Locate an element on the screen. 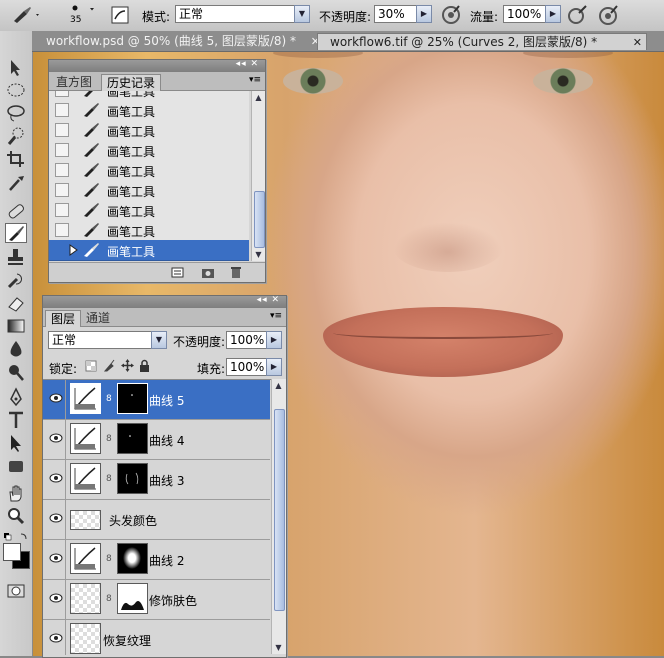 This screenshot has height=658, width=664. options-bar: 35 模式: 正常 ▼ 不透明度: 30% ▶ 流量: 100% ▶ is located at coordinates (332, 16).